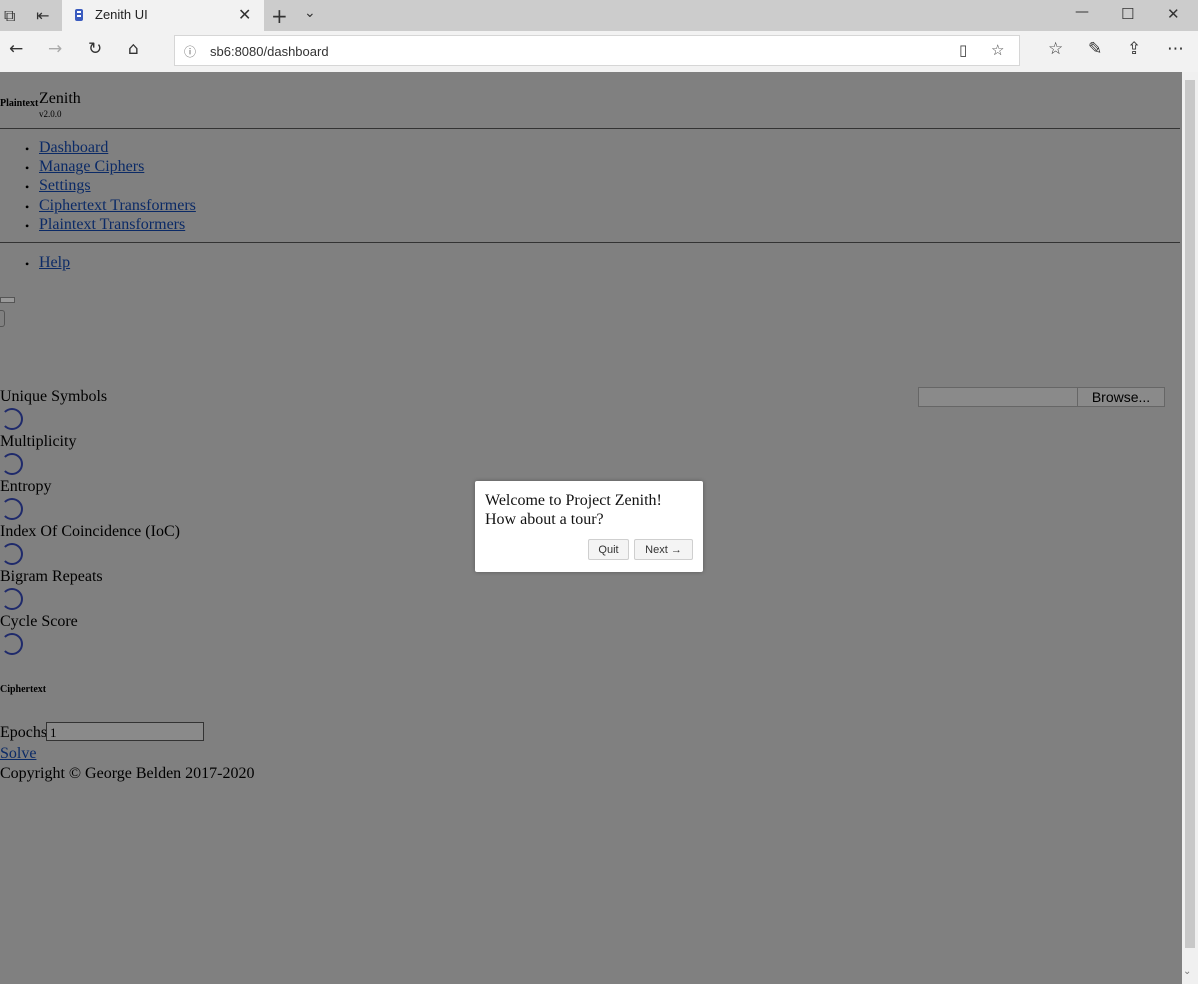 This screenshot has width=1198, height=984. I want to click on new-tab-icon: +, so click(279, 16).